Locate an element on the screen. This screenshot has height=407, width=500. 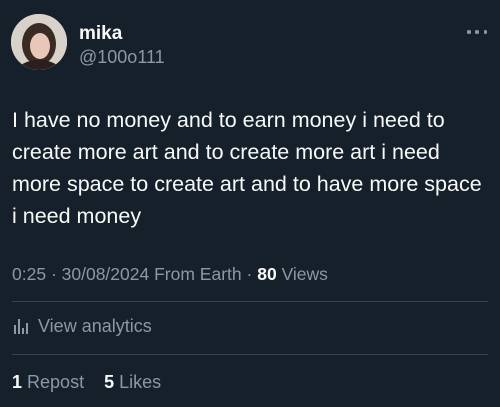
likes-link: 5 Likes is located at coordinates (132, 382).